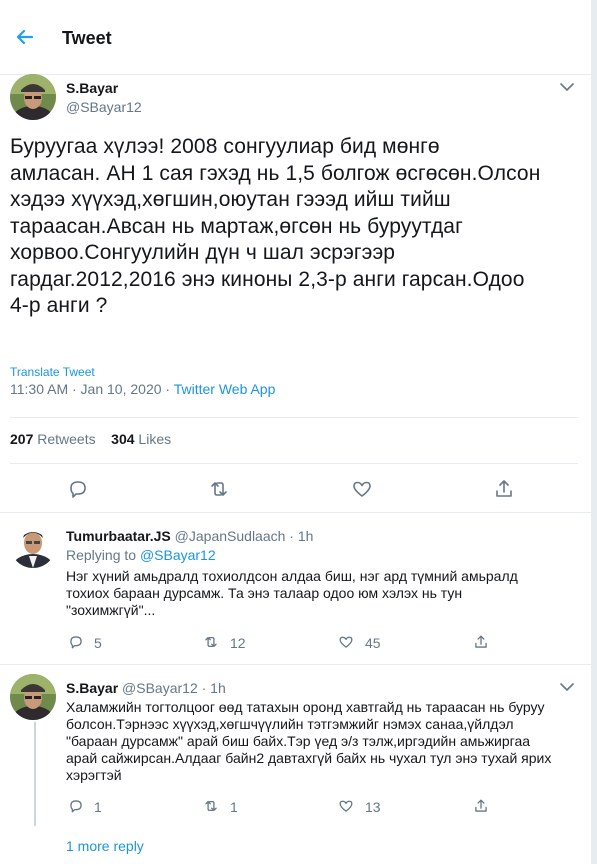  Describe the element at coordinates (118, 536) in the screenshot. I see `reply-author-name: Tumurbaatar.JS` at that location.